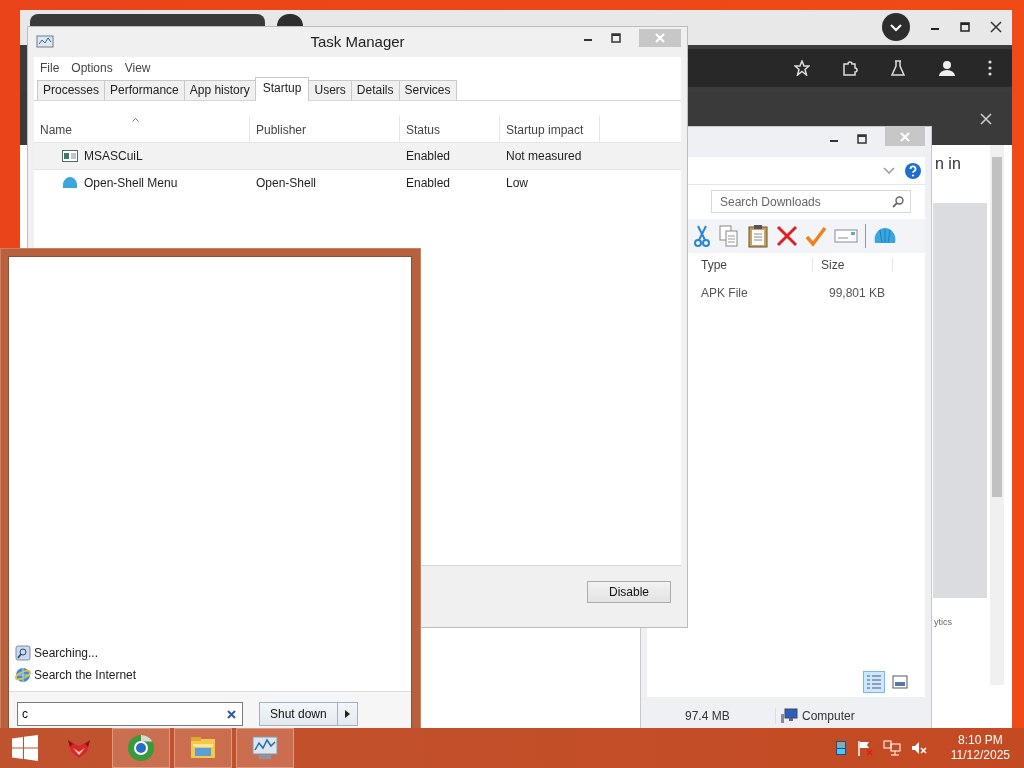  What do you see at coordinates (629, 591) in the screenshot?
I see `disable-button: Disable` at bounding box center [629, 591].